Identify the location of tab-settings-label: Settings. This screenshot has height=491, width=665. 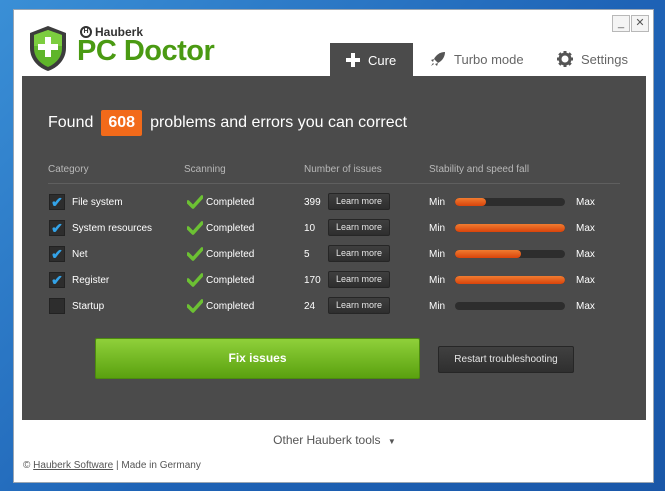
(604, 59).